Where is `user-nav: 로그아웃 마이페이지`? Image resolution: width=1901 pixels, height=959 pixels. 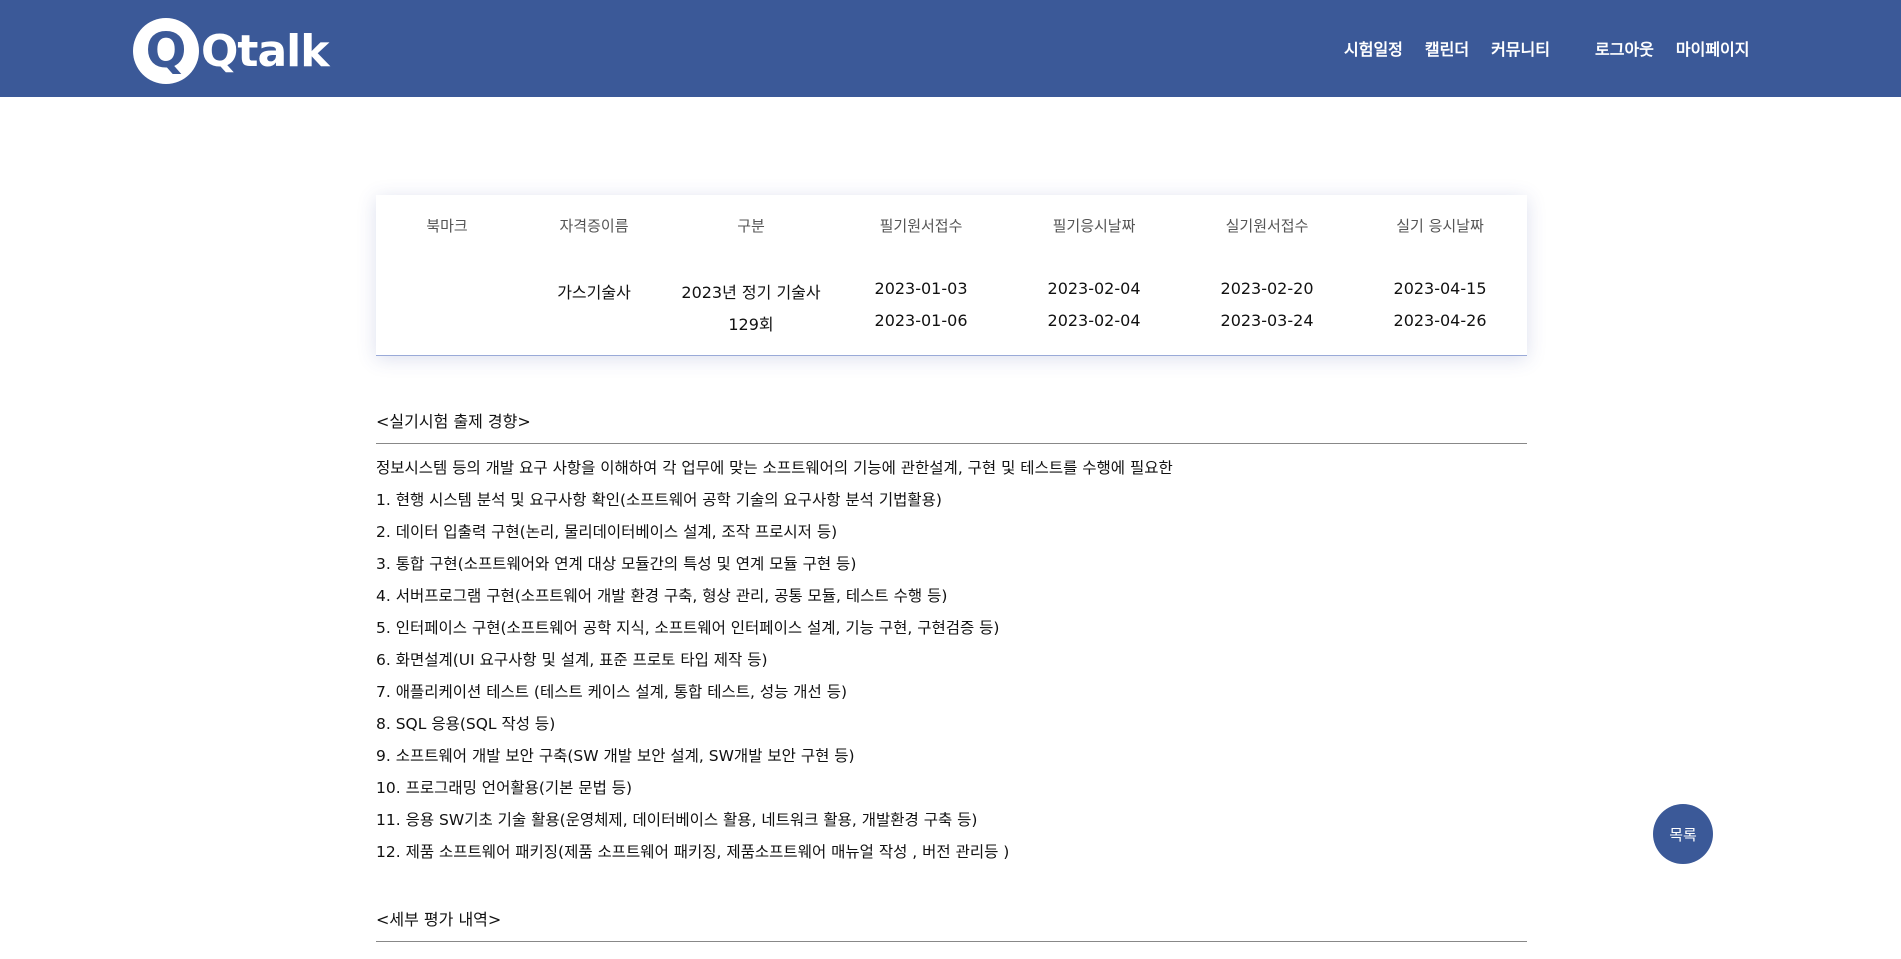
user-nav: 로그아웃 마이페이지 is located at coordinates (1672, 48).